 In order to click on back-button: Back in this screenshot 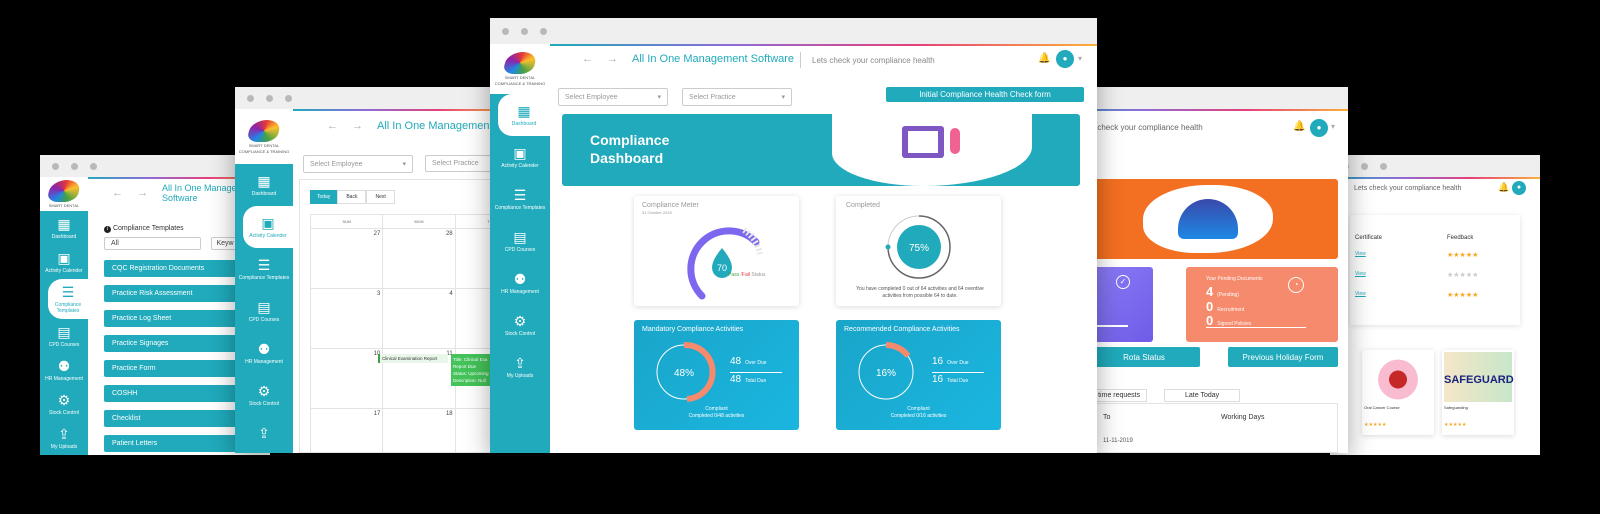, I will do `click(352, 197)`.